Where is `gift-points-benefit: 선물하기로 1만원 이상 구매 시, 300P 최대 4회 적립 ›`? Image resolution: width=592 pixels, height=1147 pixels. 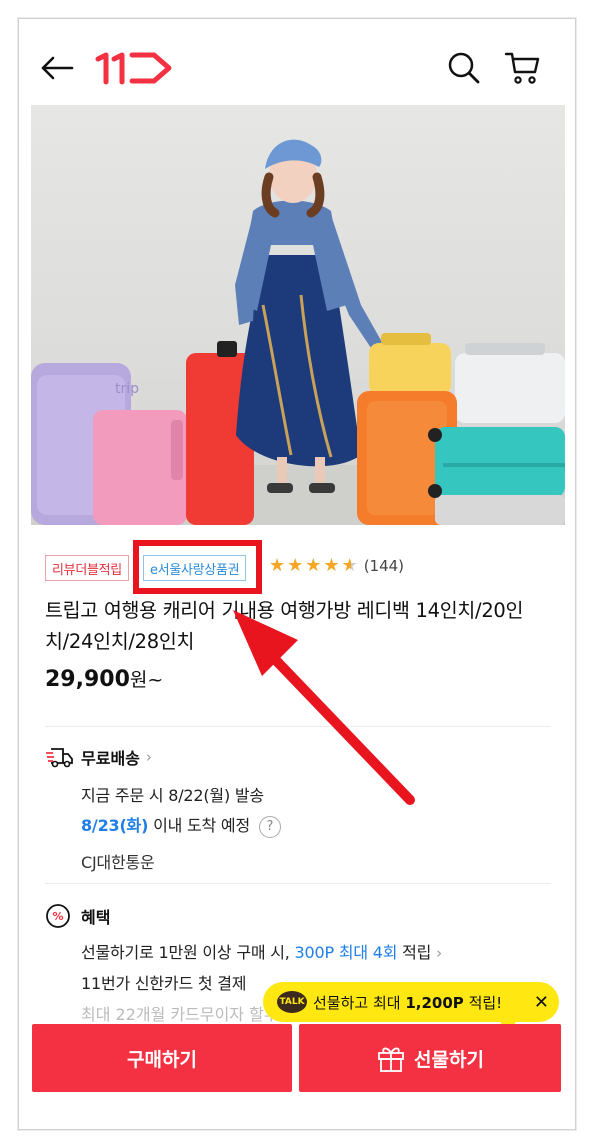
gift-points-benefit: 선물하기로 1만원 이상 구매 시, 300P 최대 4회 적립 › is located at coordinates (261, 951).